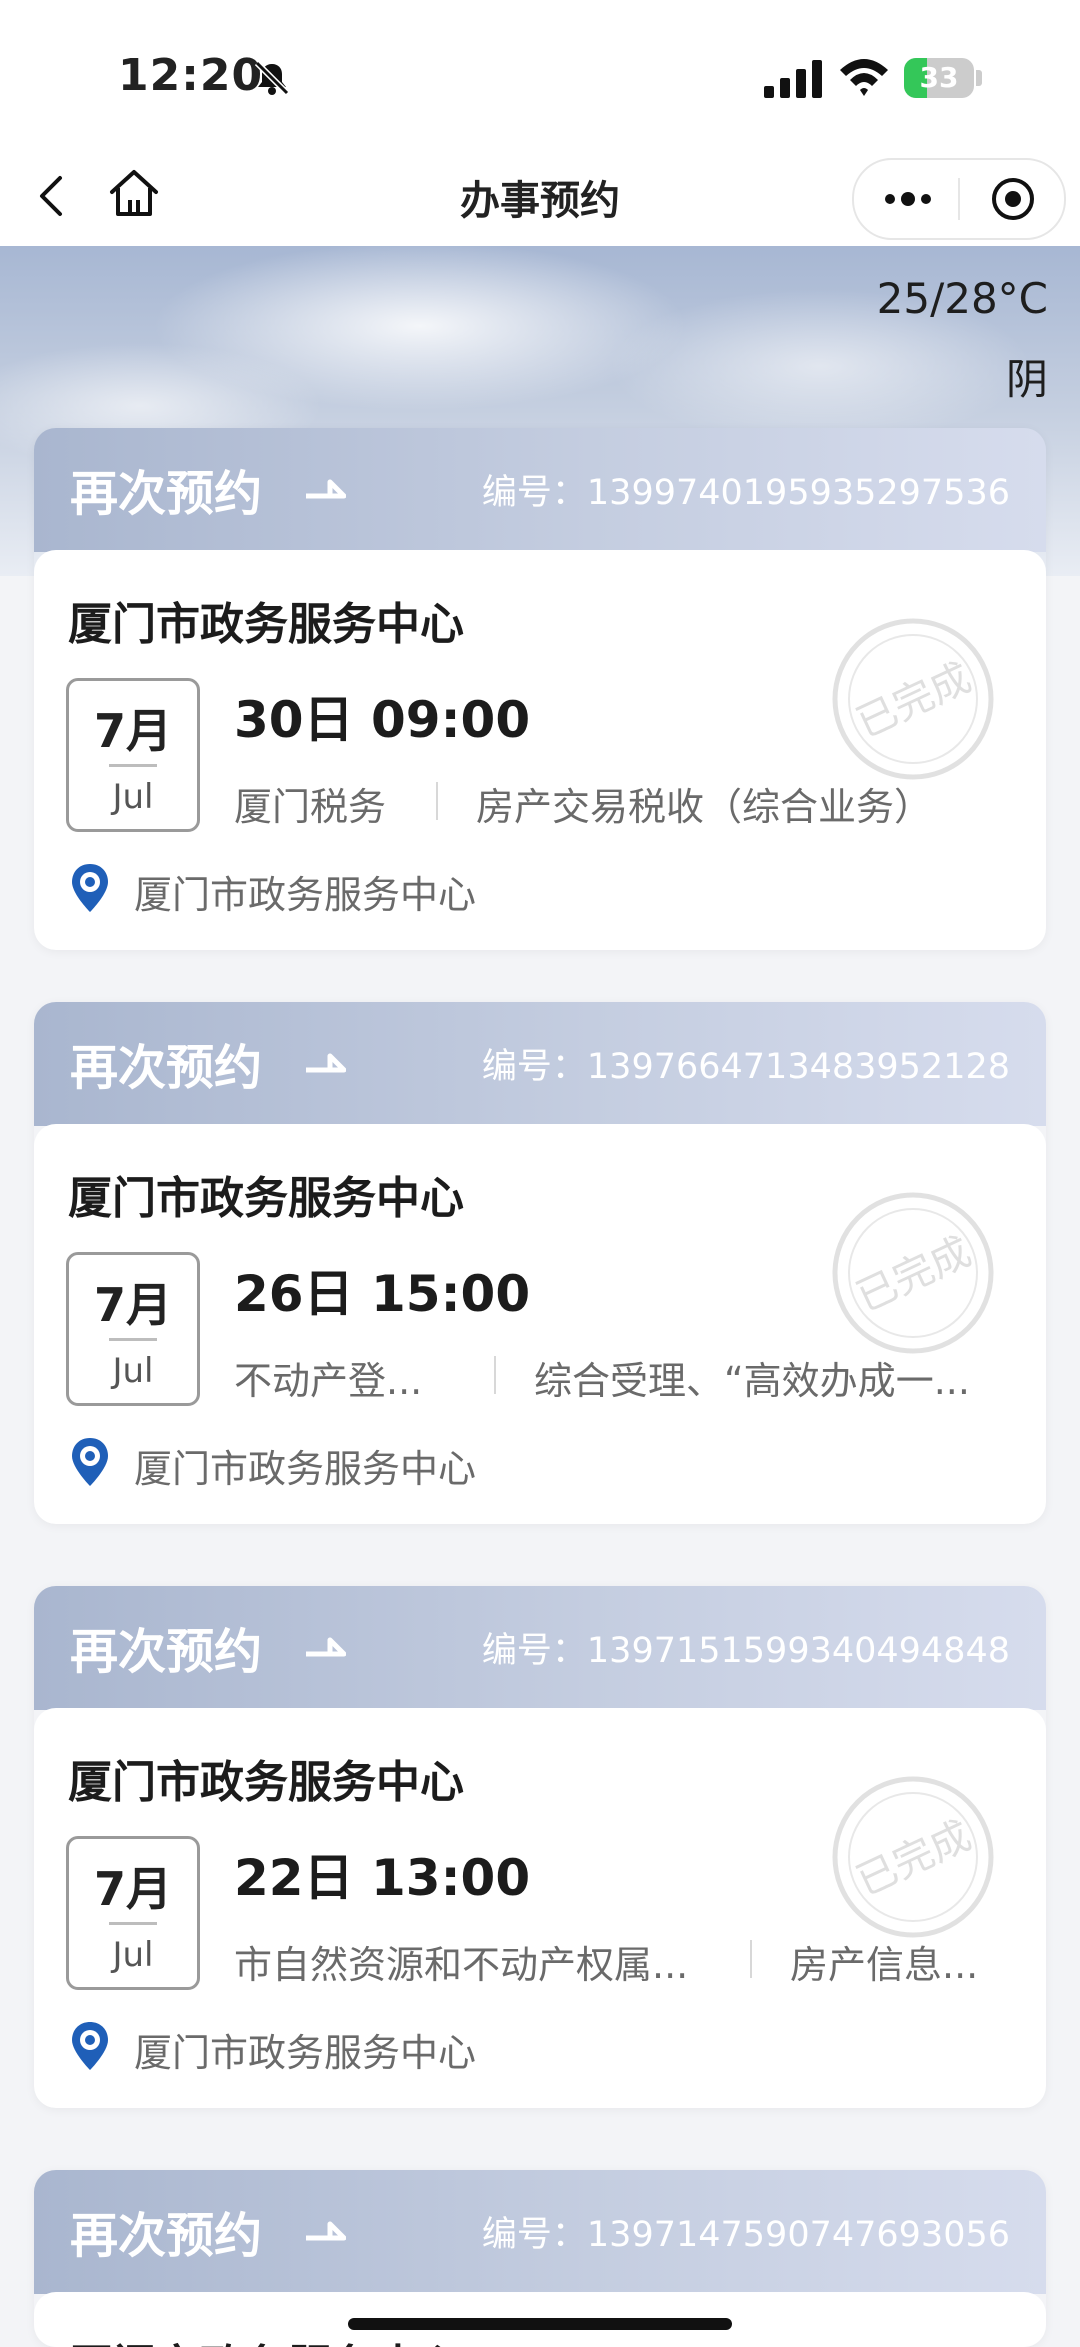  I want to click on more-options-icon, so click(908, 199).